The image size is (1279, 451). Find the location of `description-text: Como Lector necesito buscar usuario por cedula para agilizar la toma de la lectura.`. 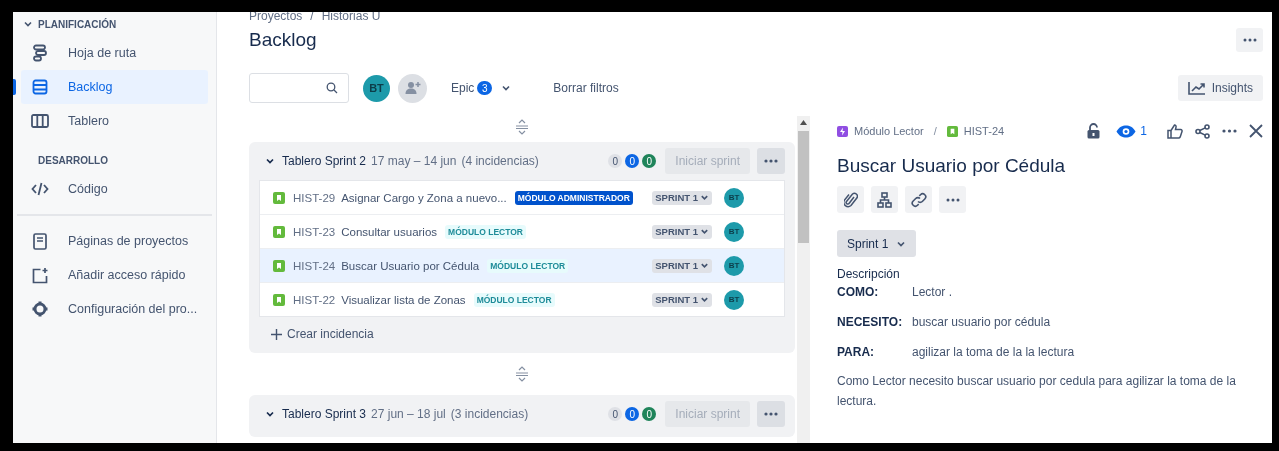

description-text: Como Lector necesito buscar usuario por cedula para agilizar la toma de la lectura. is located at coordinates (1037, 391).